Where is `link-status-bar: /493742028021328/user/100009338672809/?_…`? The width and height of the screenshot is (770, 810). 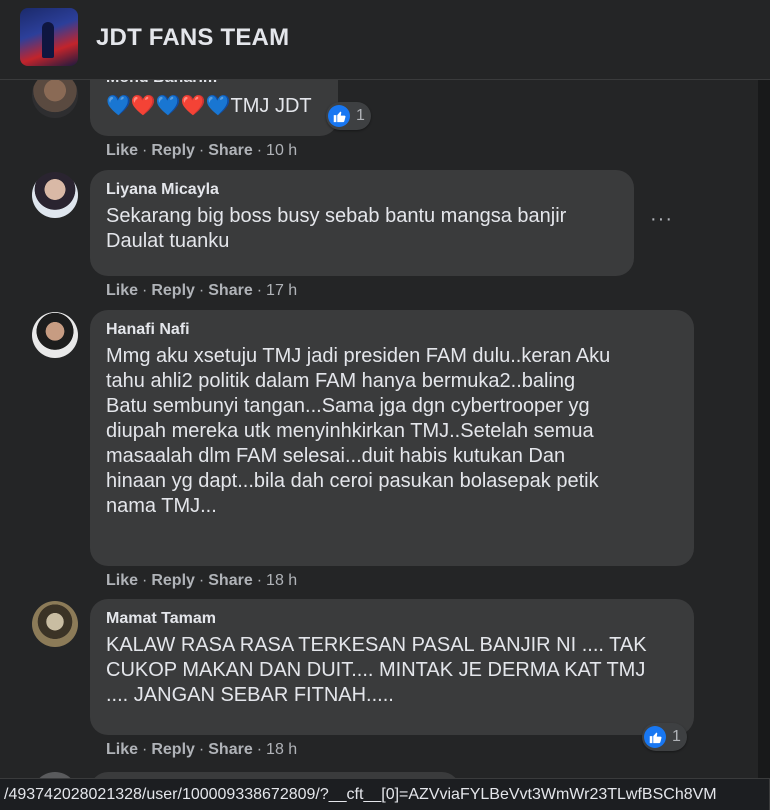 link-status-bar: /493742028021328/user/100009338672809/?_… is located at coordinates (385, 794).